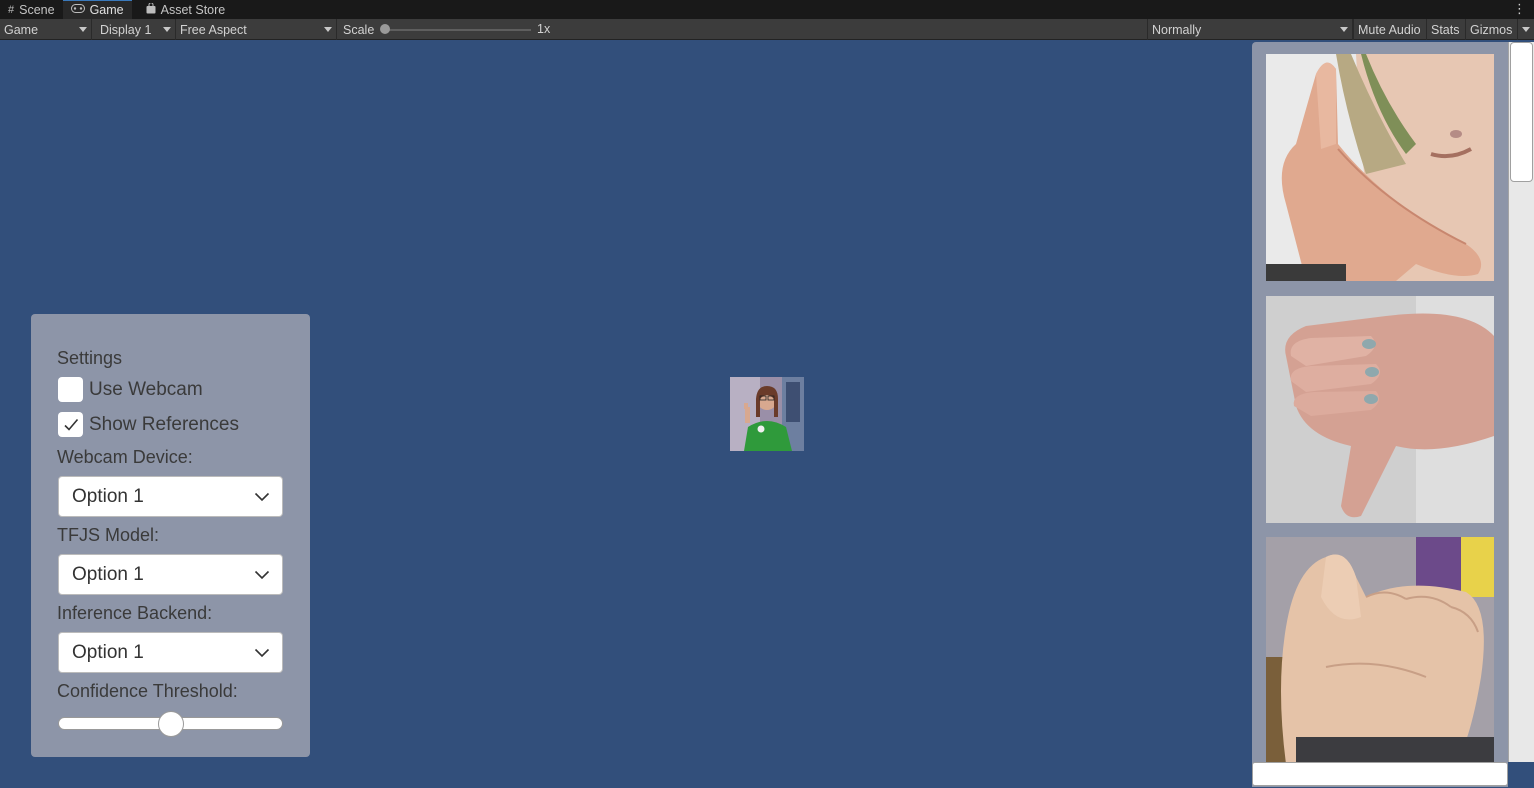  Describe the element at coordinates (108, 652) in the screenshot. I see `inference-backend-value: Option 1` at that location.